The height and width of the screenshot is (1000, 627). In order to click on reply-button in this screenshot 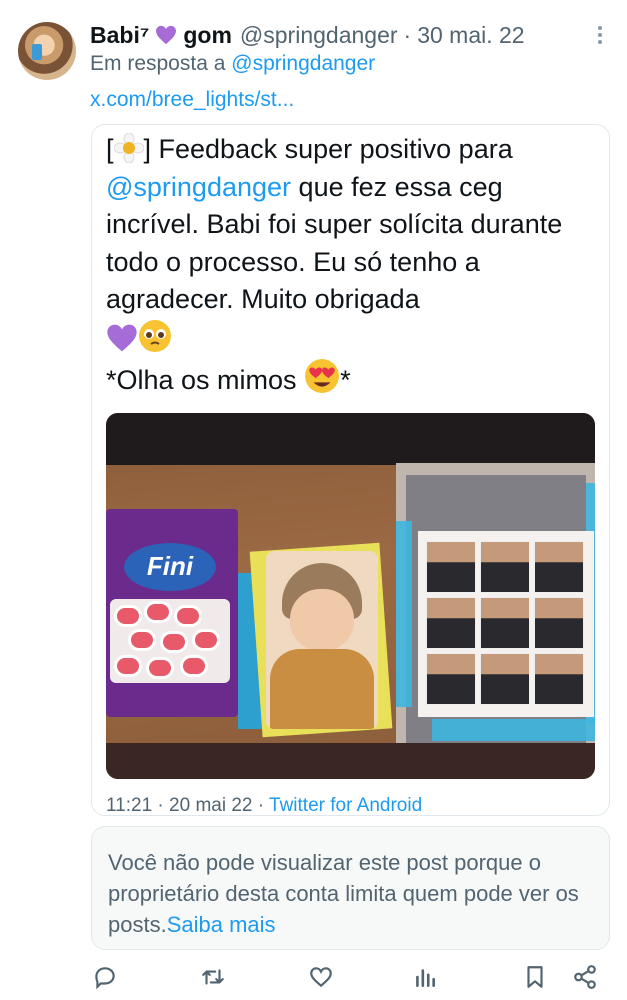, I will do `click(107, 979)`.